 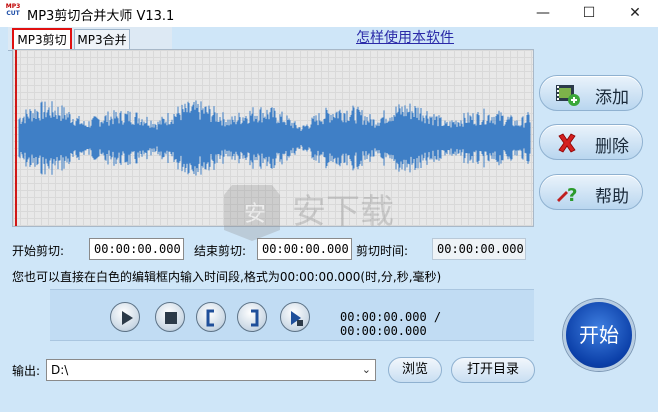 I want to click on stop-icon, so click(x=171, y=318).